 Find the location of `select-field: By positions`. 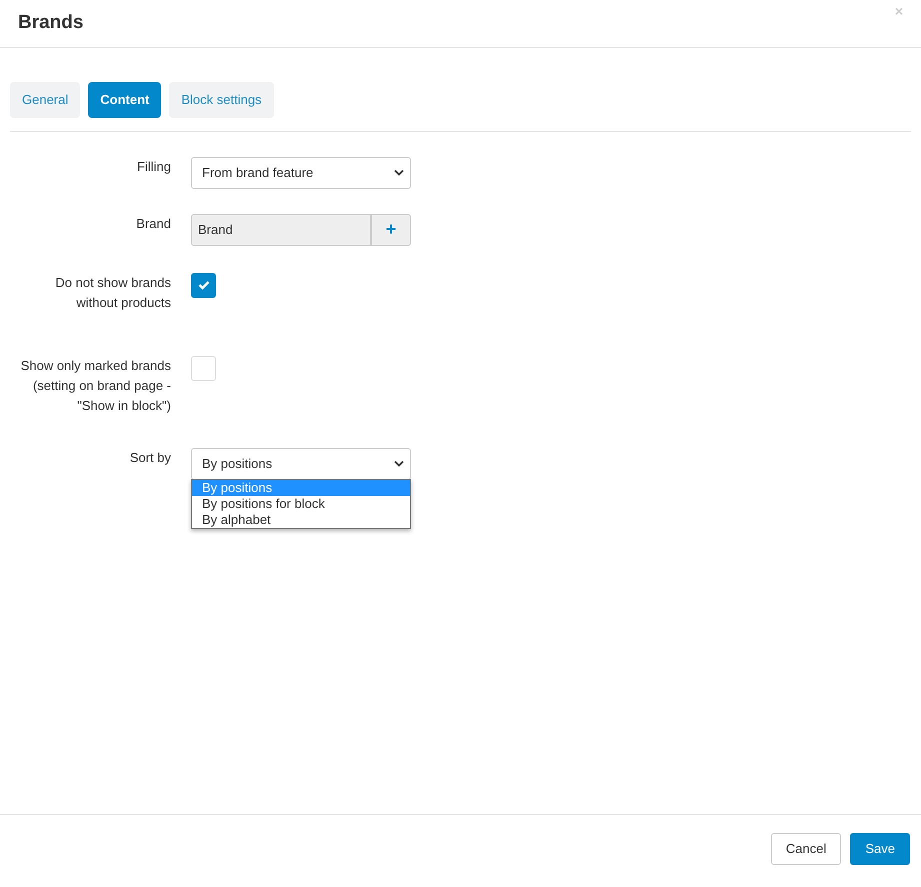

select-field: By positions is located at coordinates (301, 464).